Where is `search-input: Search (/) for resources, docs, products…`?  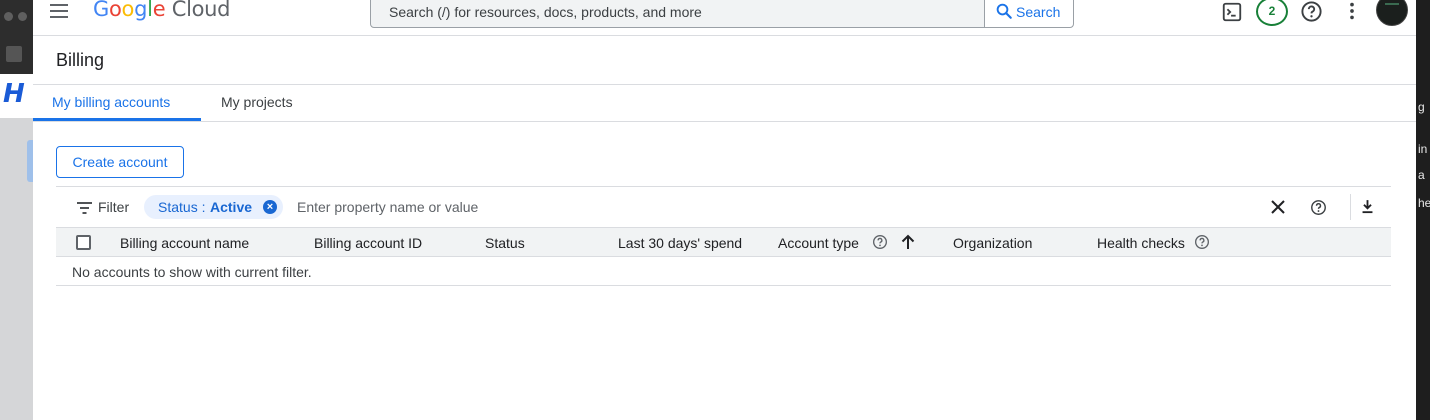
search-input: Search (/) for resources, docs, products… is located at coordinates (677, 14).